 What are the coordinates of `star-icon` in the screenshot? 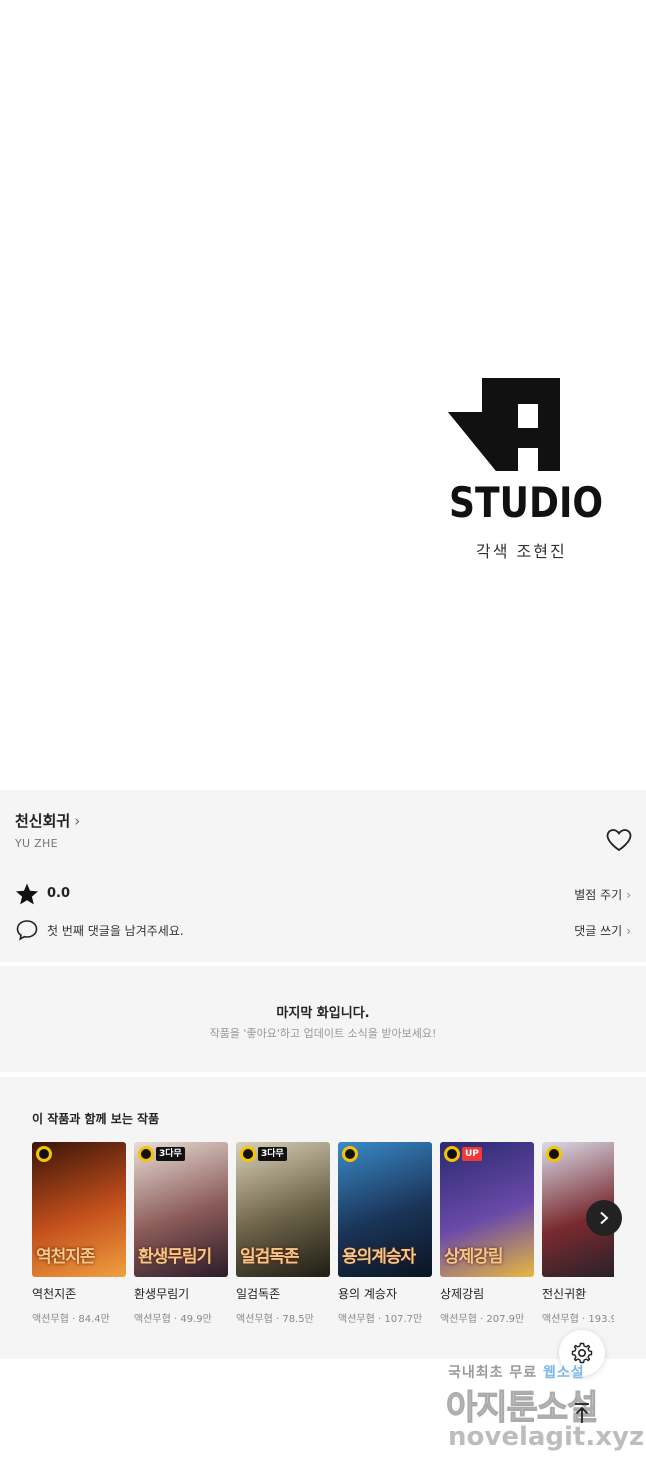 It's located at (27, 894).